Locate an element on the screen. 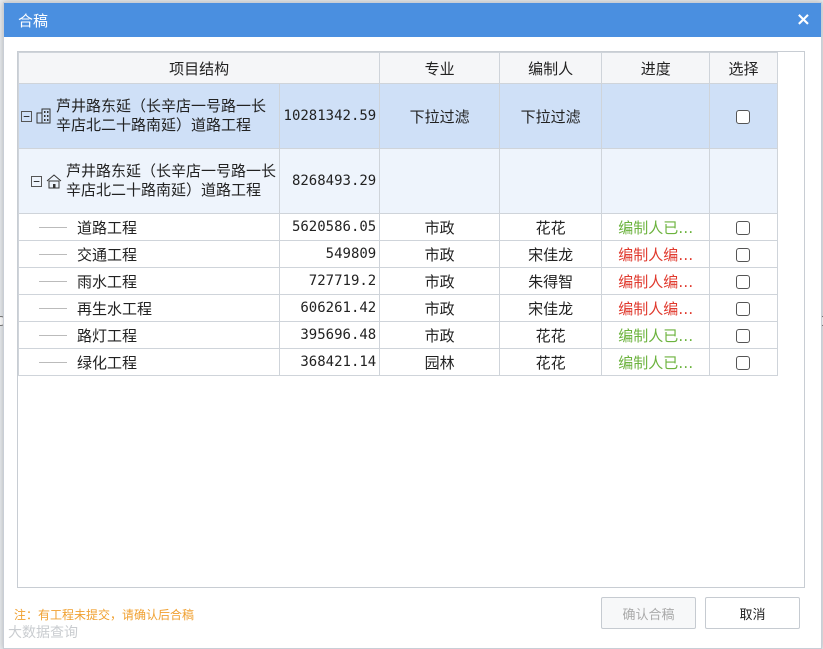 This screenshot has height=649, width=823. row-name-cell: 雨水工程 is located at coordinates (149, 281).